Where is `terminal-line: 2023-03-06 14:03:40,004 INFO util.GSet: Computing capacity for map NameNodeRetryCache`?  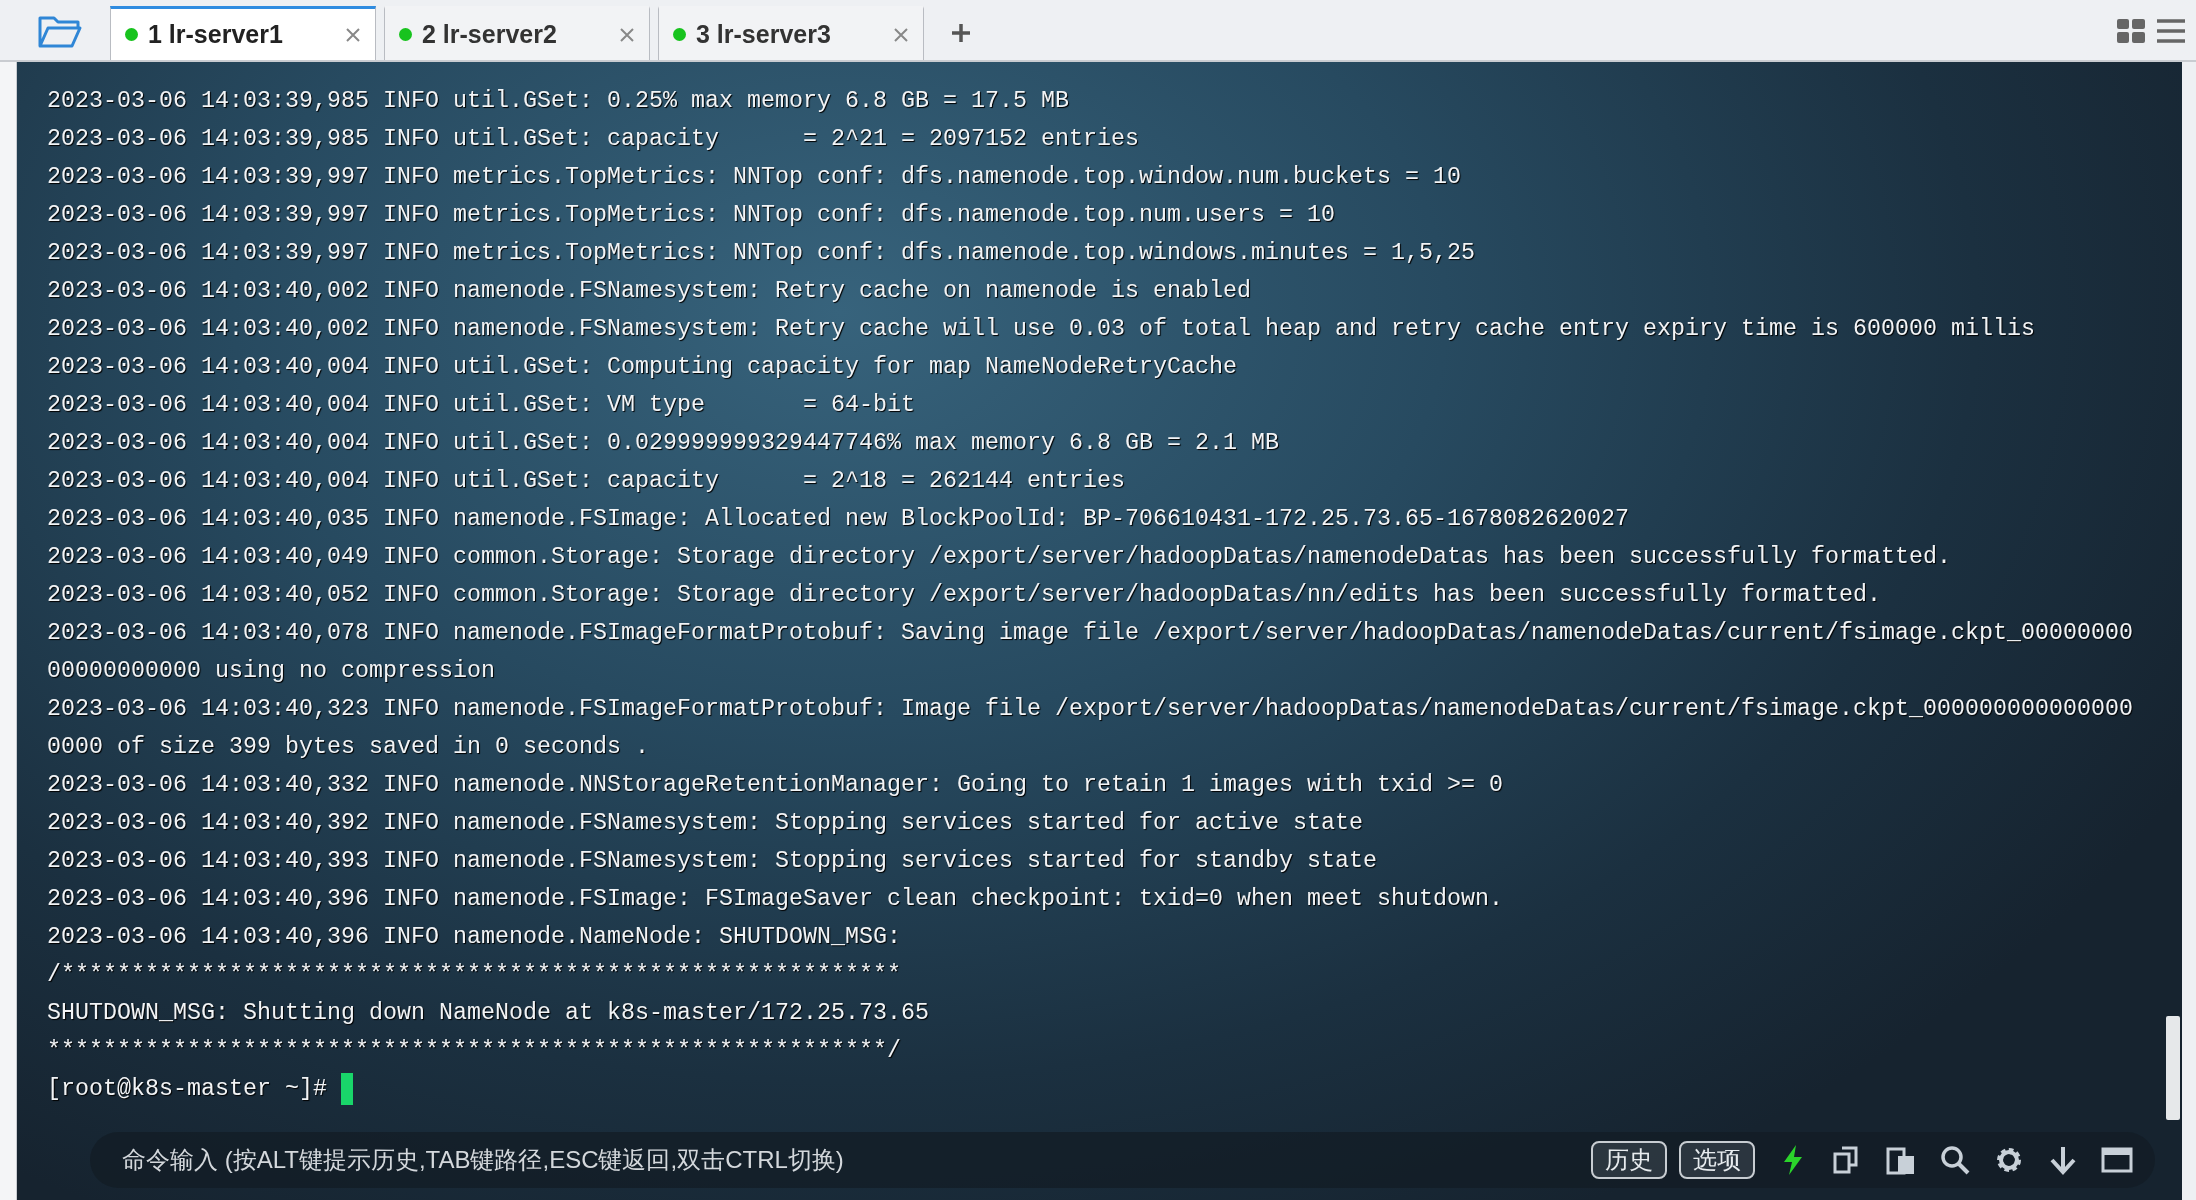 terminal-line: 2023-03-06 14:03:40,004 INFO util.GSet: Computing capacity for map NameNodeRetryCache is located at coordinates (642, 367).